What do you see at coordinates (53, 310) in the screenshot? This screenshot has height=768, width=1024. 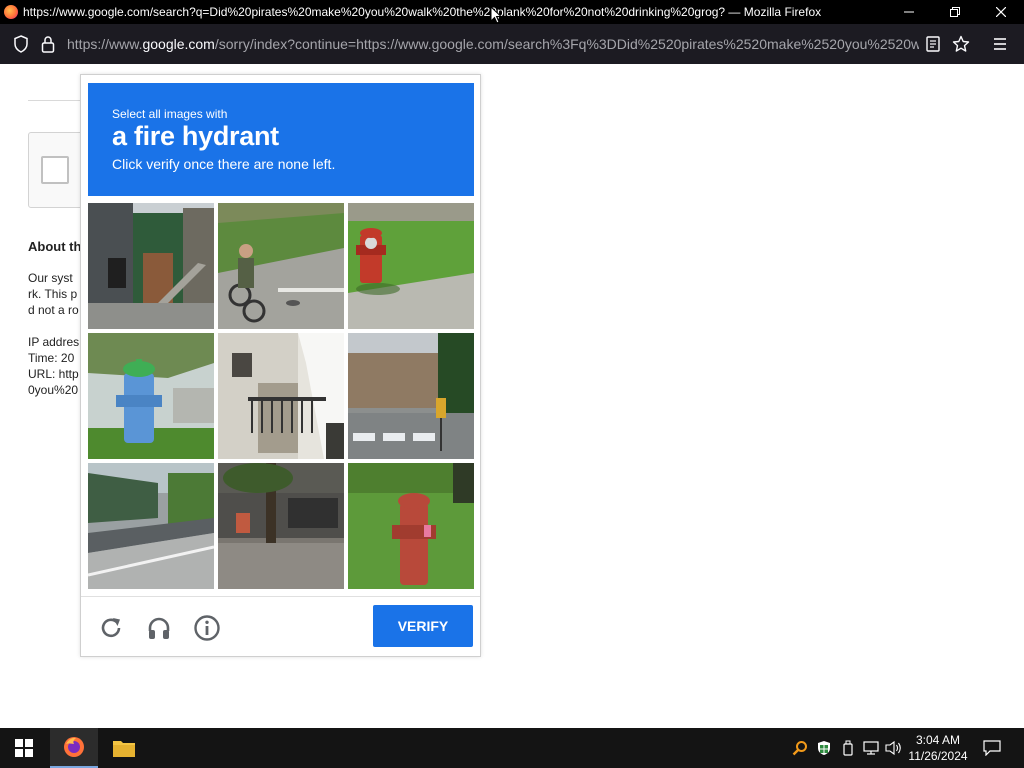 I see `page-line: d not a ro` at bounding box center [53, 310].